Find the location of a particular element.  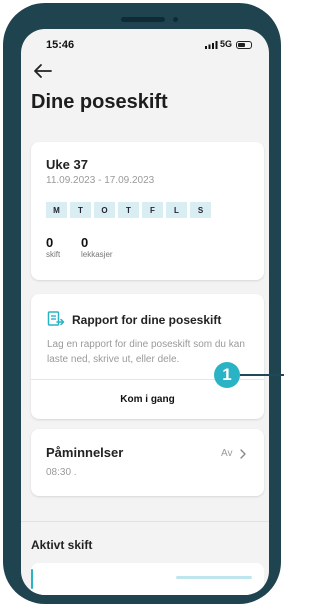

active-shift-bar is located at coordinates (214, 577).